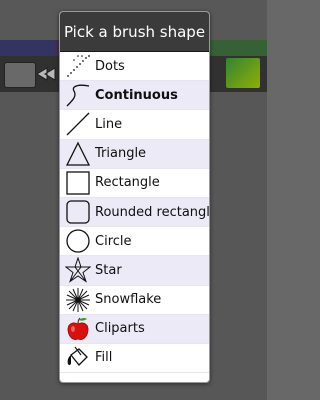  What do you see at coordinates (78, 329) in the screenshot?
I see `apple-icon` at bounding box center [78, 329].